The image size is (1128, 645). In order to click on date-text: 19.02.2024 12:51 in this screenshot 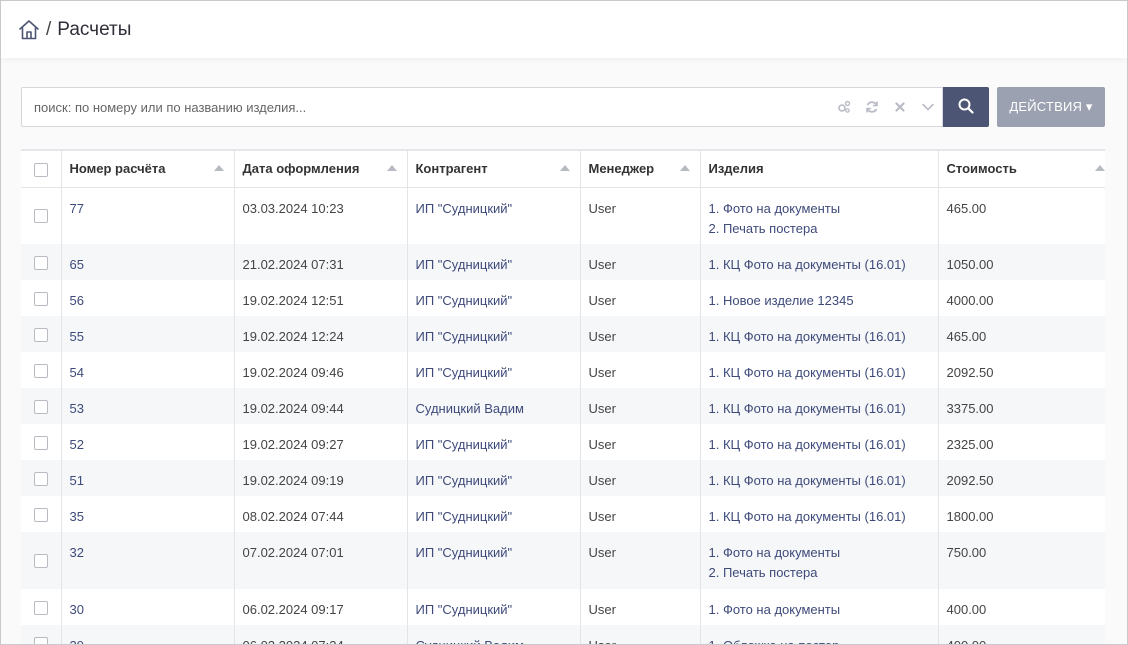, I will do `click(293, 300)`.